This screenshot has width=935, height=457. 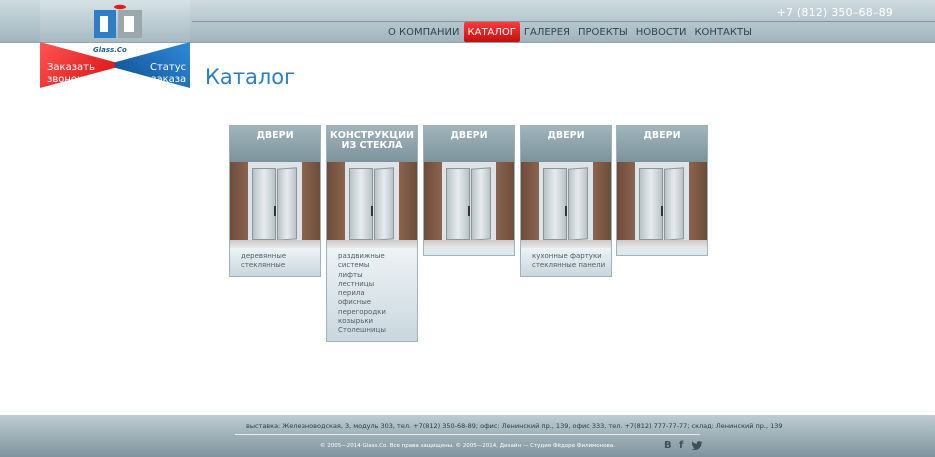 What do you see at coordinates (547, 32) in the screenshot?
I see `nav-item-gallery: ГАЛЕРЕЯ` at bounding box center [547, 32].